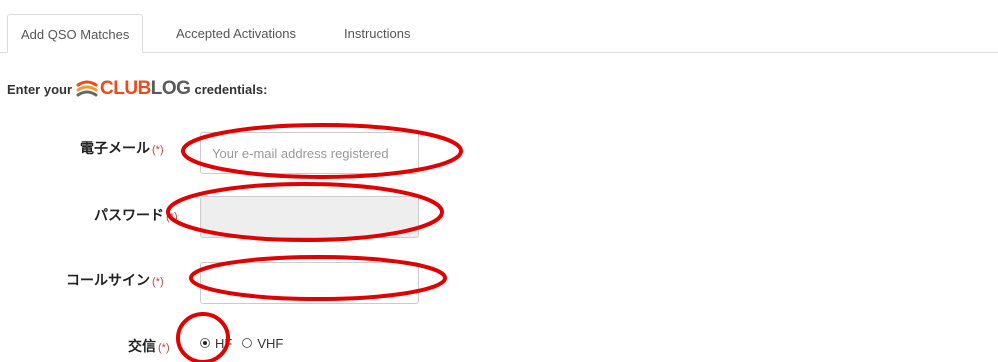 This screenshot has height=362, width=998. What do you see at coordinates (75, 33) in the screenshot?
I see `tab-add-qso-matches: Add QSO Matches` at bounding box center [75, 33].